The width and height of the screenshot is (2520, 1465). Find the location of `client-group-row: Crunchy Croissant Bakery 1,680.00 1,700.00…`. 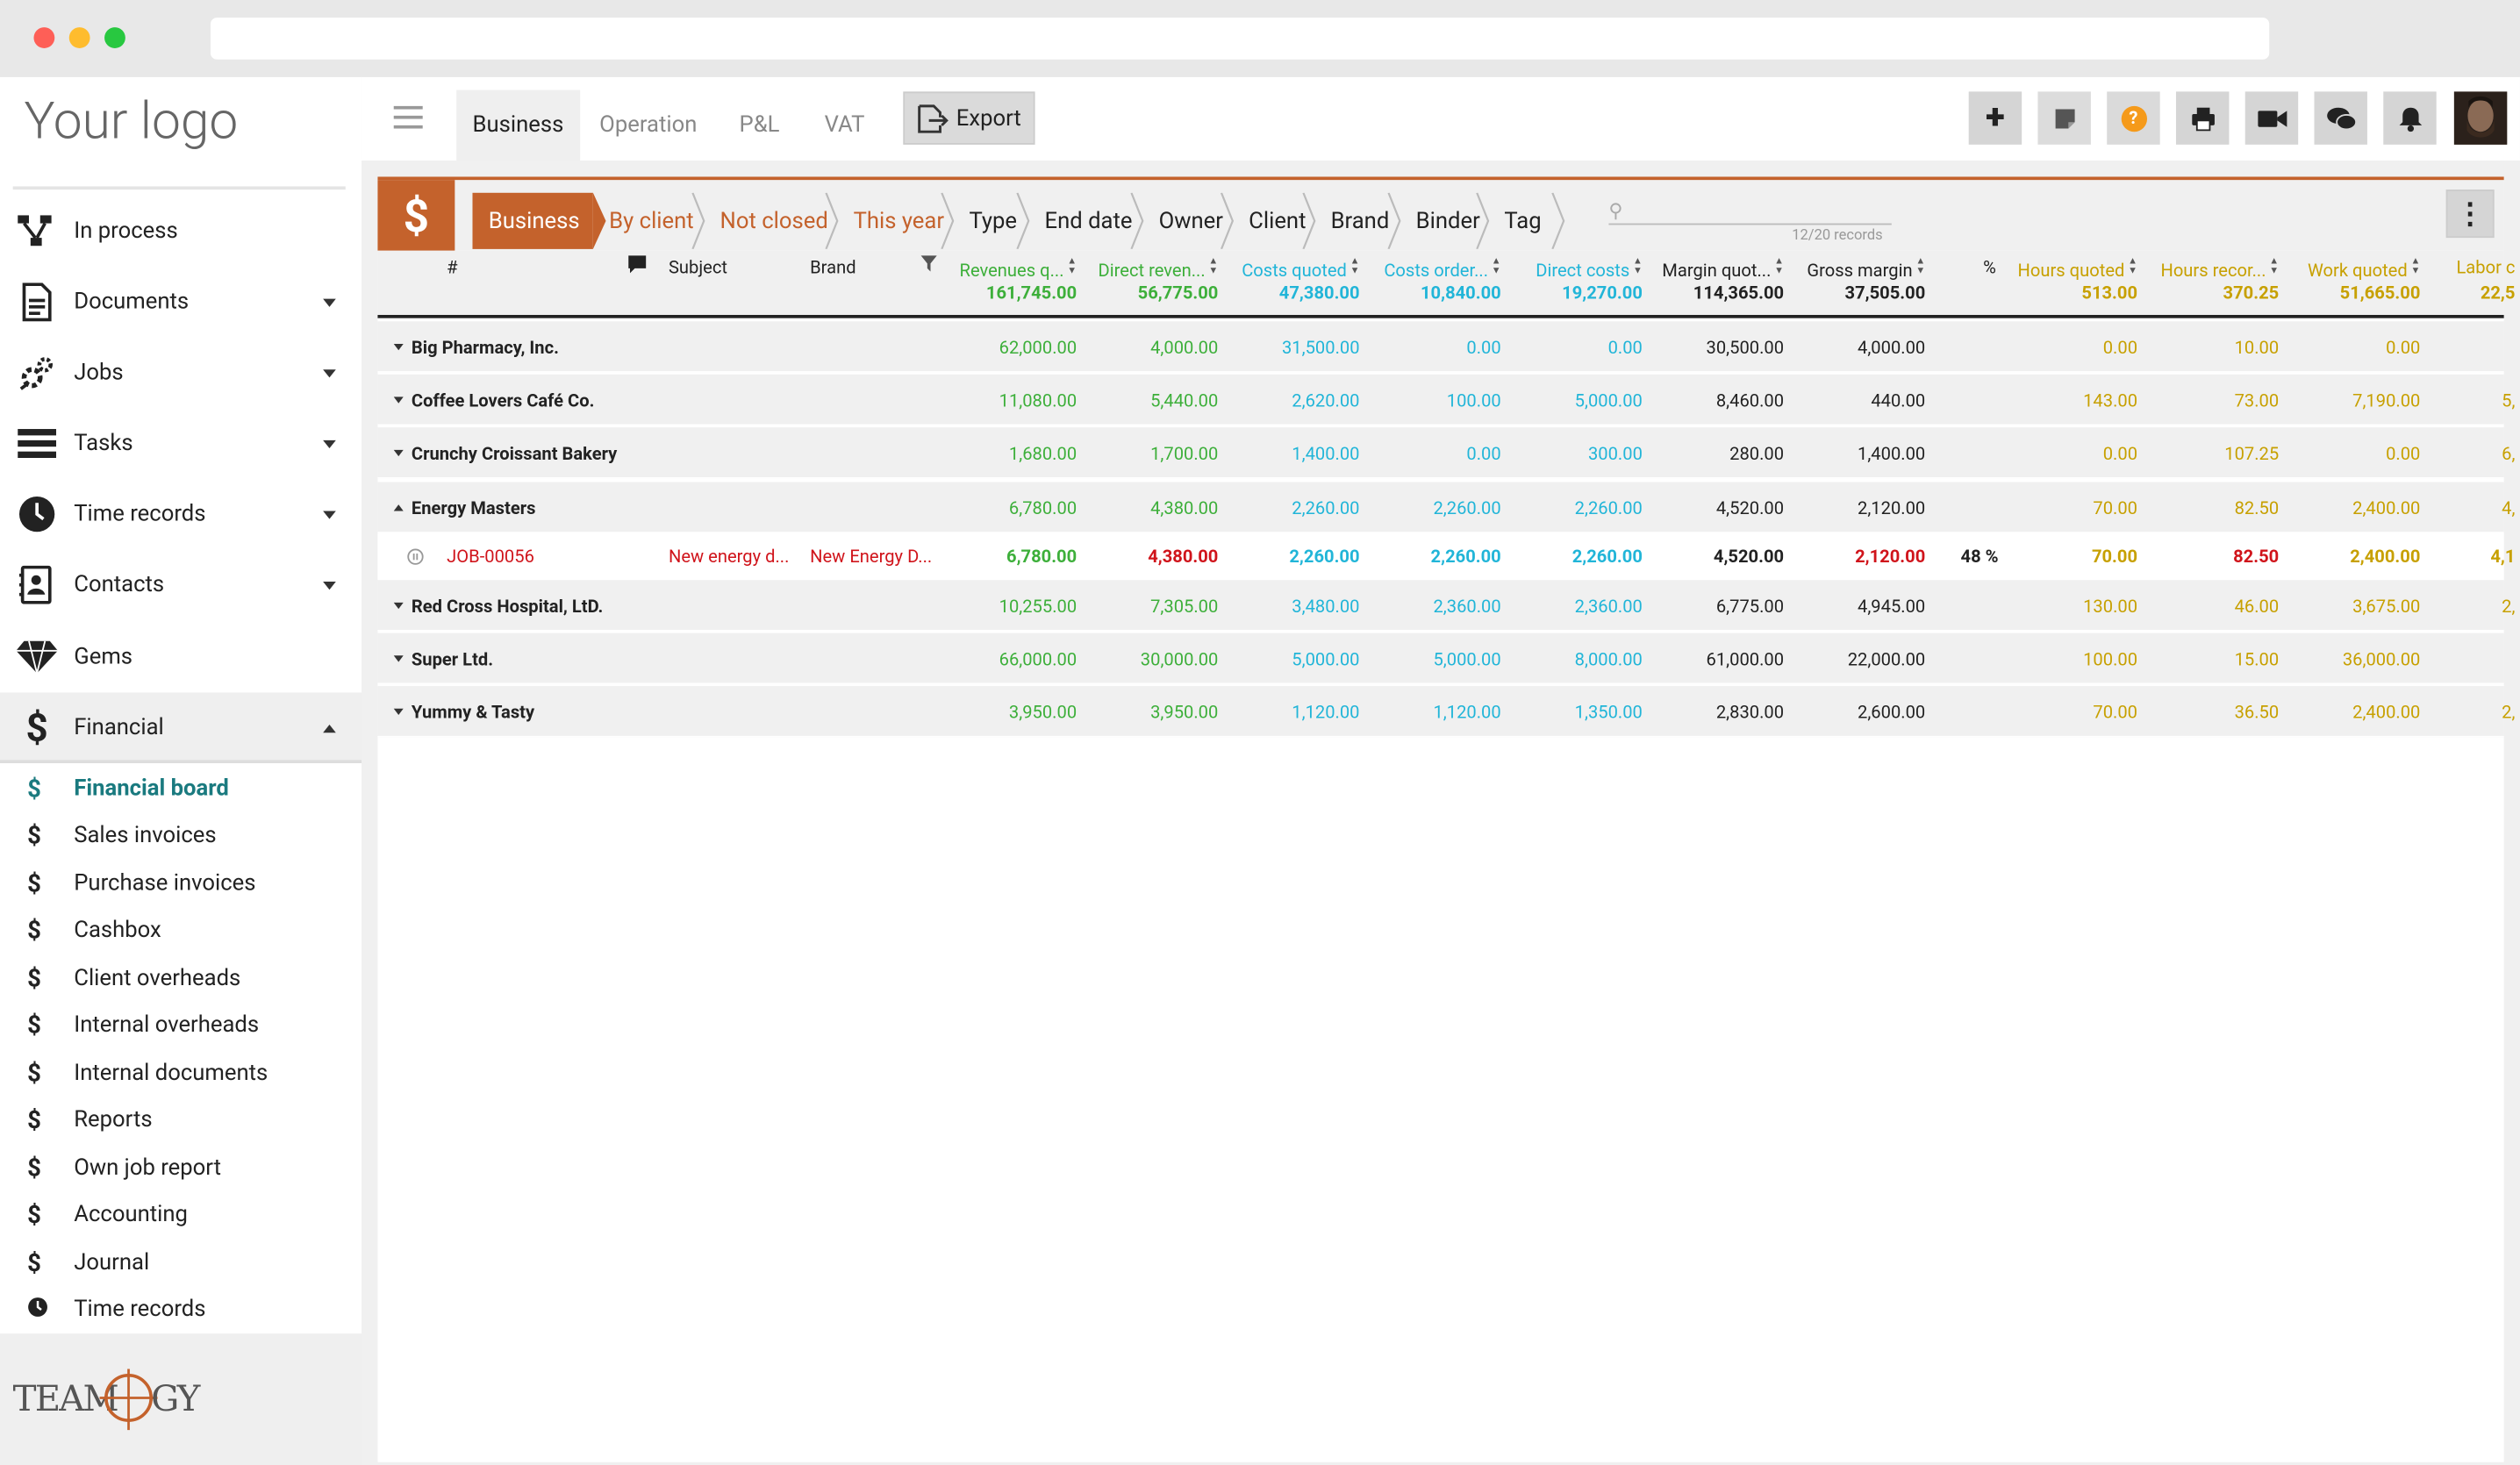

client-group-row: Crunchy Croissant Bakery 1,680.00 1,700.00… is located at coordinates (1446, 453).